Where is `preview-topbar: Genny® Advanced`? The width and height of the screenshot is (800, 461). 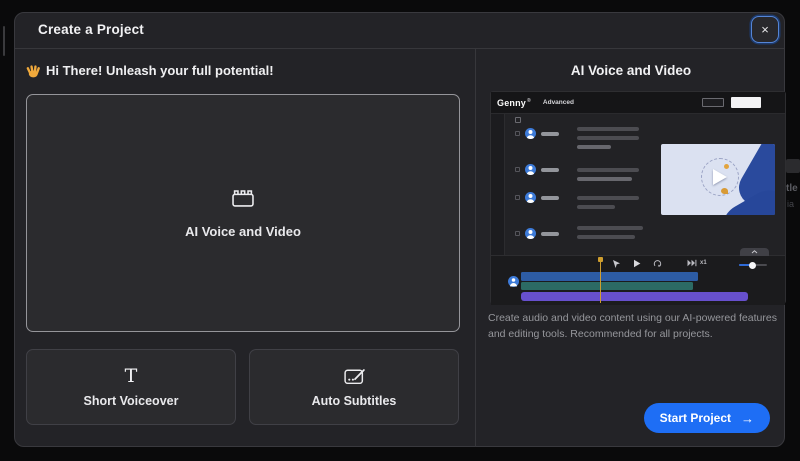
preview-topbar: Genny® Advanced is located at coordinates (638, 103).